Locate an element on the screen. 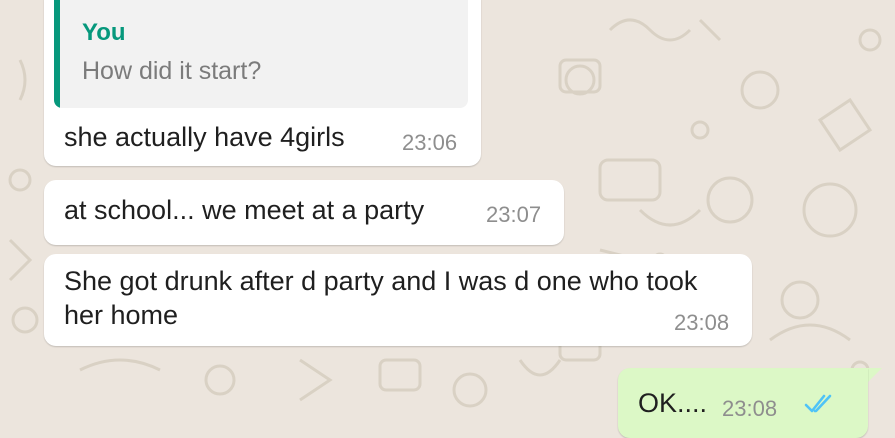  reply-accent-bar is located at coordinates (57, 54).